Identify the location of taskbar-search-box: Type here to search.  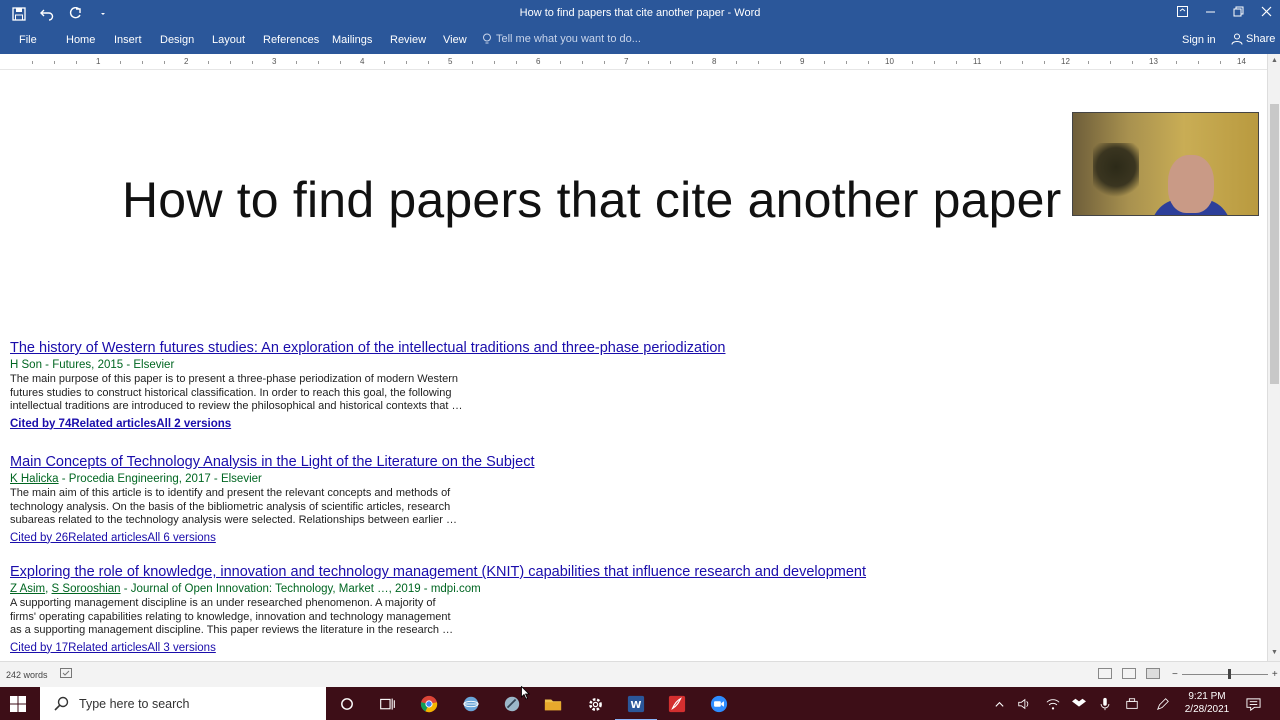
(183, 703).